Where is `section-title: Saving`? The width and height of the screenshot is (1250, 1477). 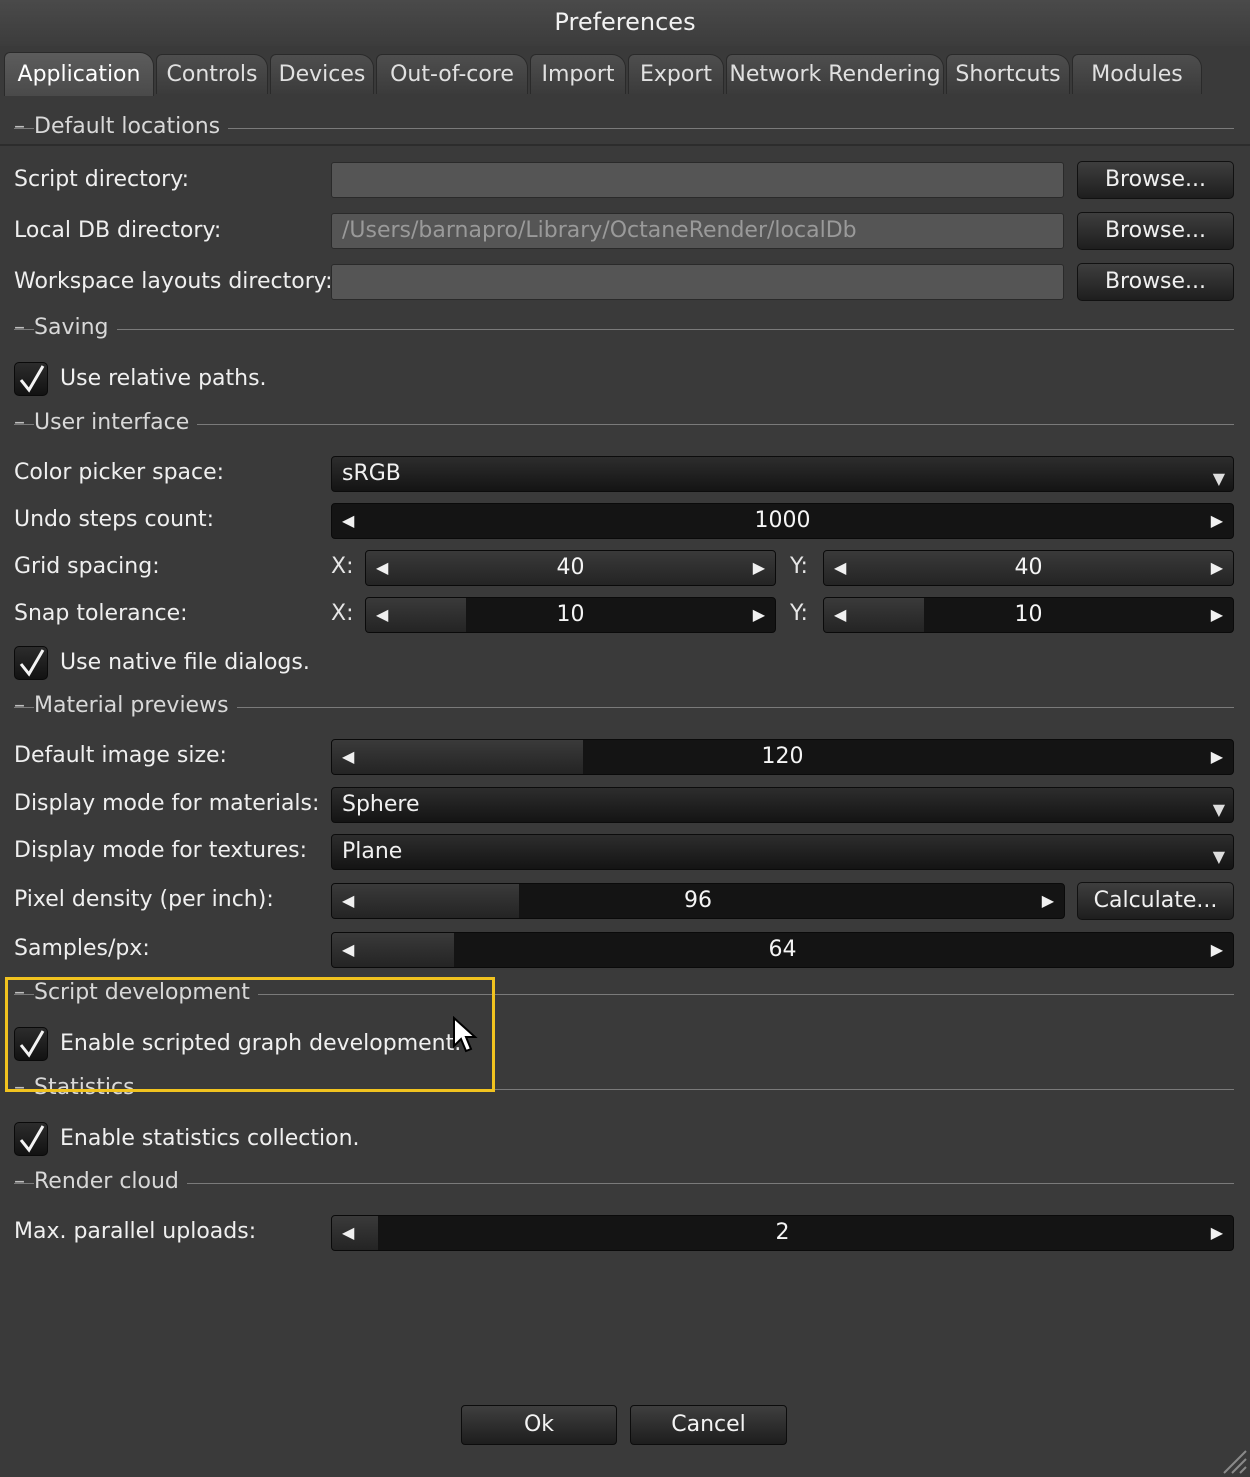
section-title: Saving is located at coordinates (75, 328).